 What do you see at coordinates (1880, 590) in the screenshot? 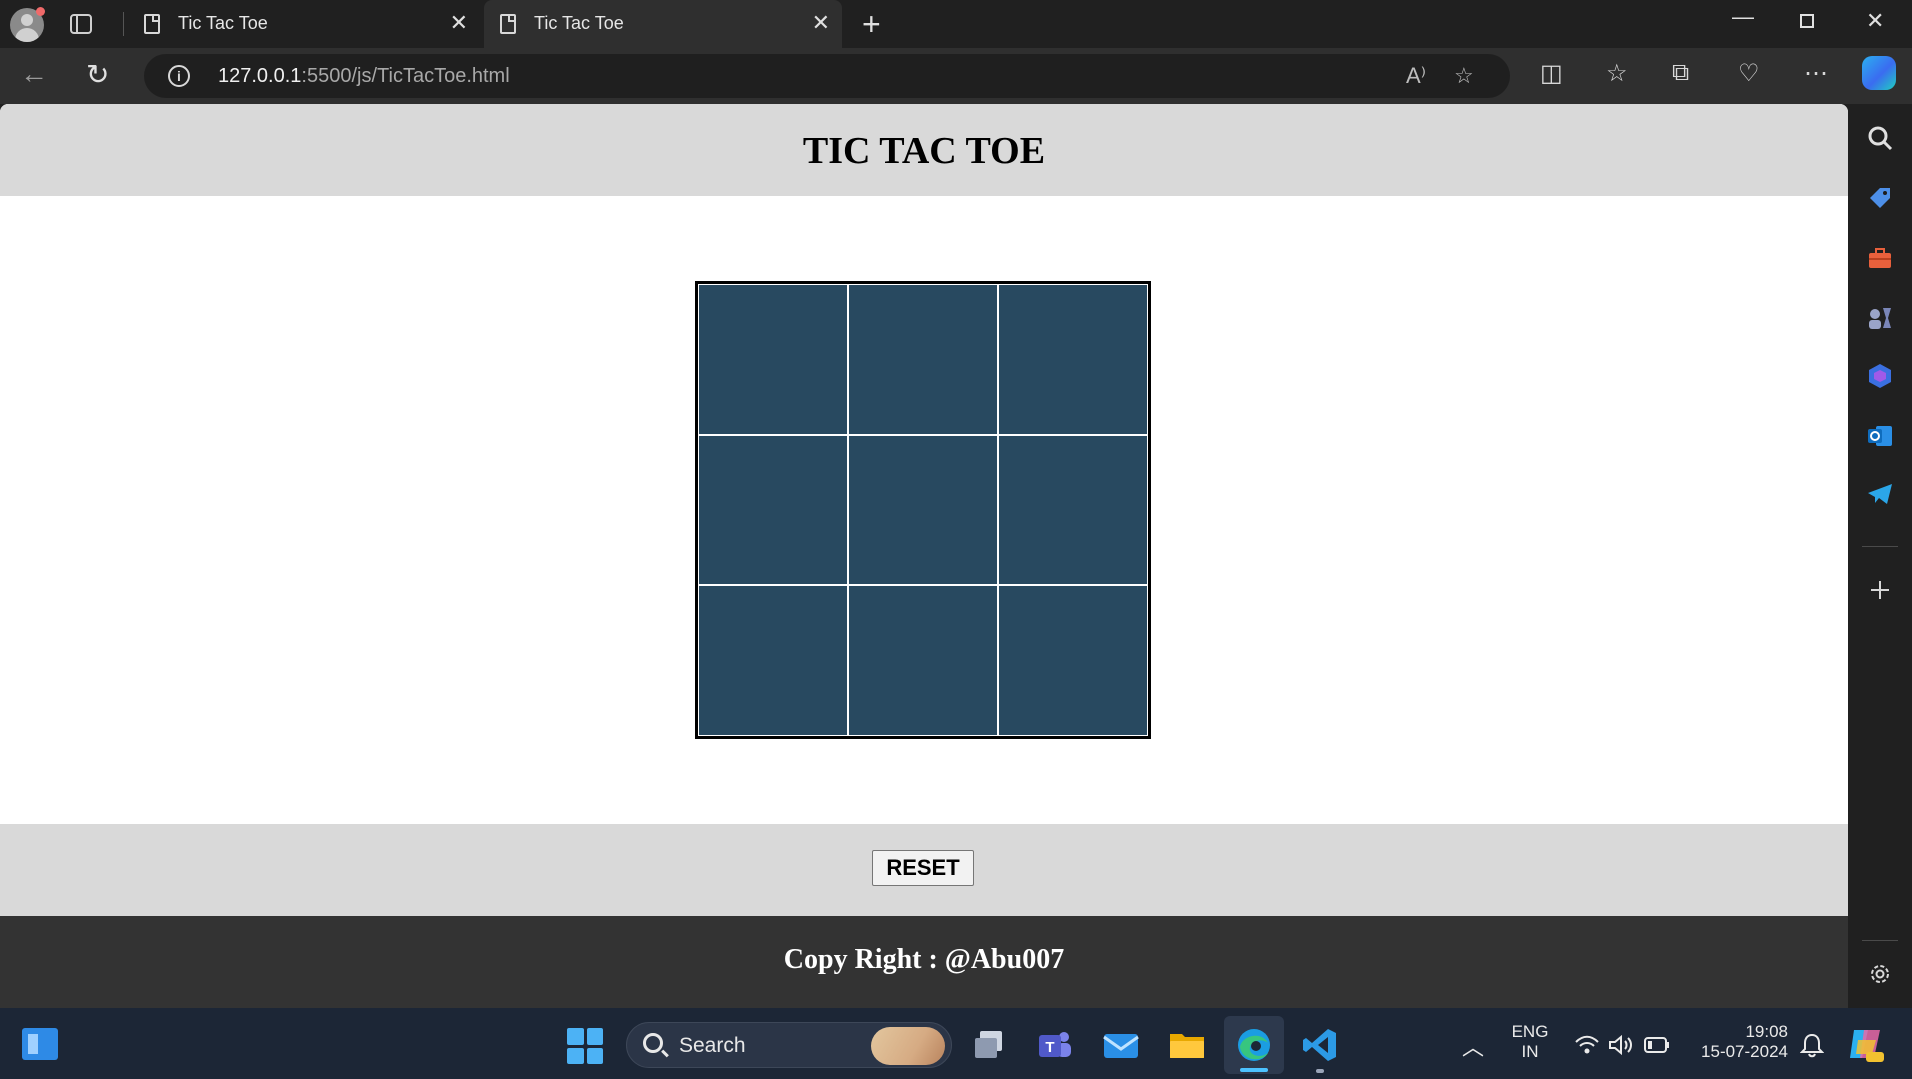
I see `add-icon` at bounding box center [1880, 590].